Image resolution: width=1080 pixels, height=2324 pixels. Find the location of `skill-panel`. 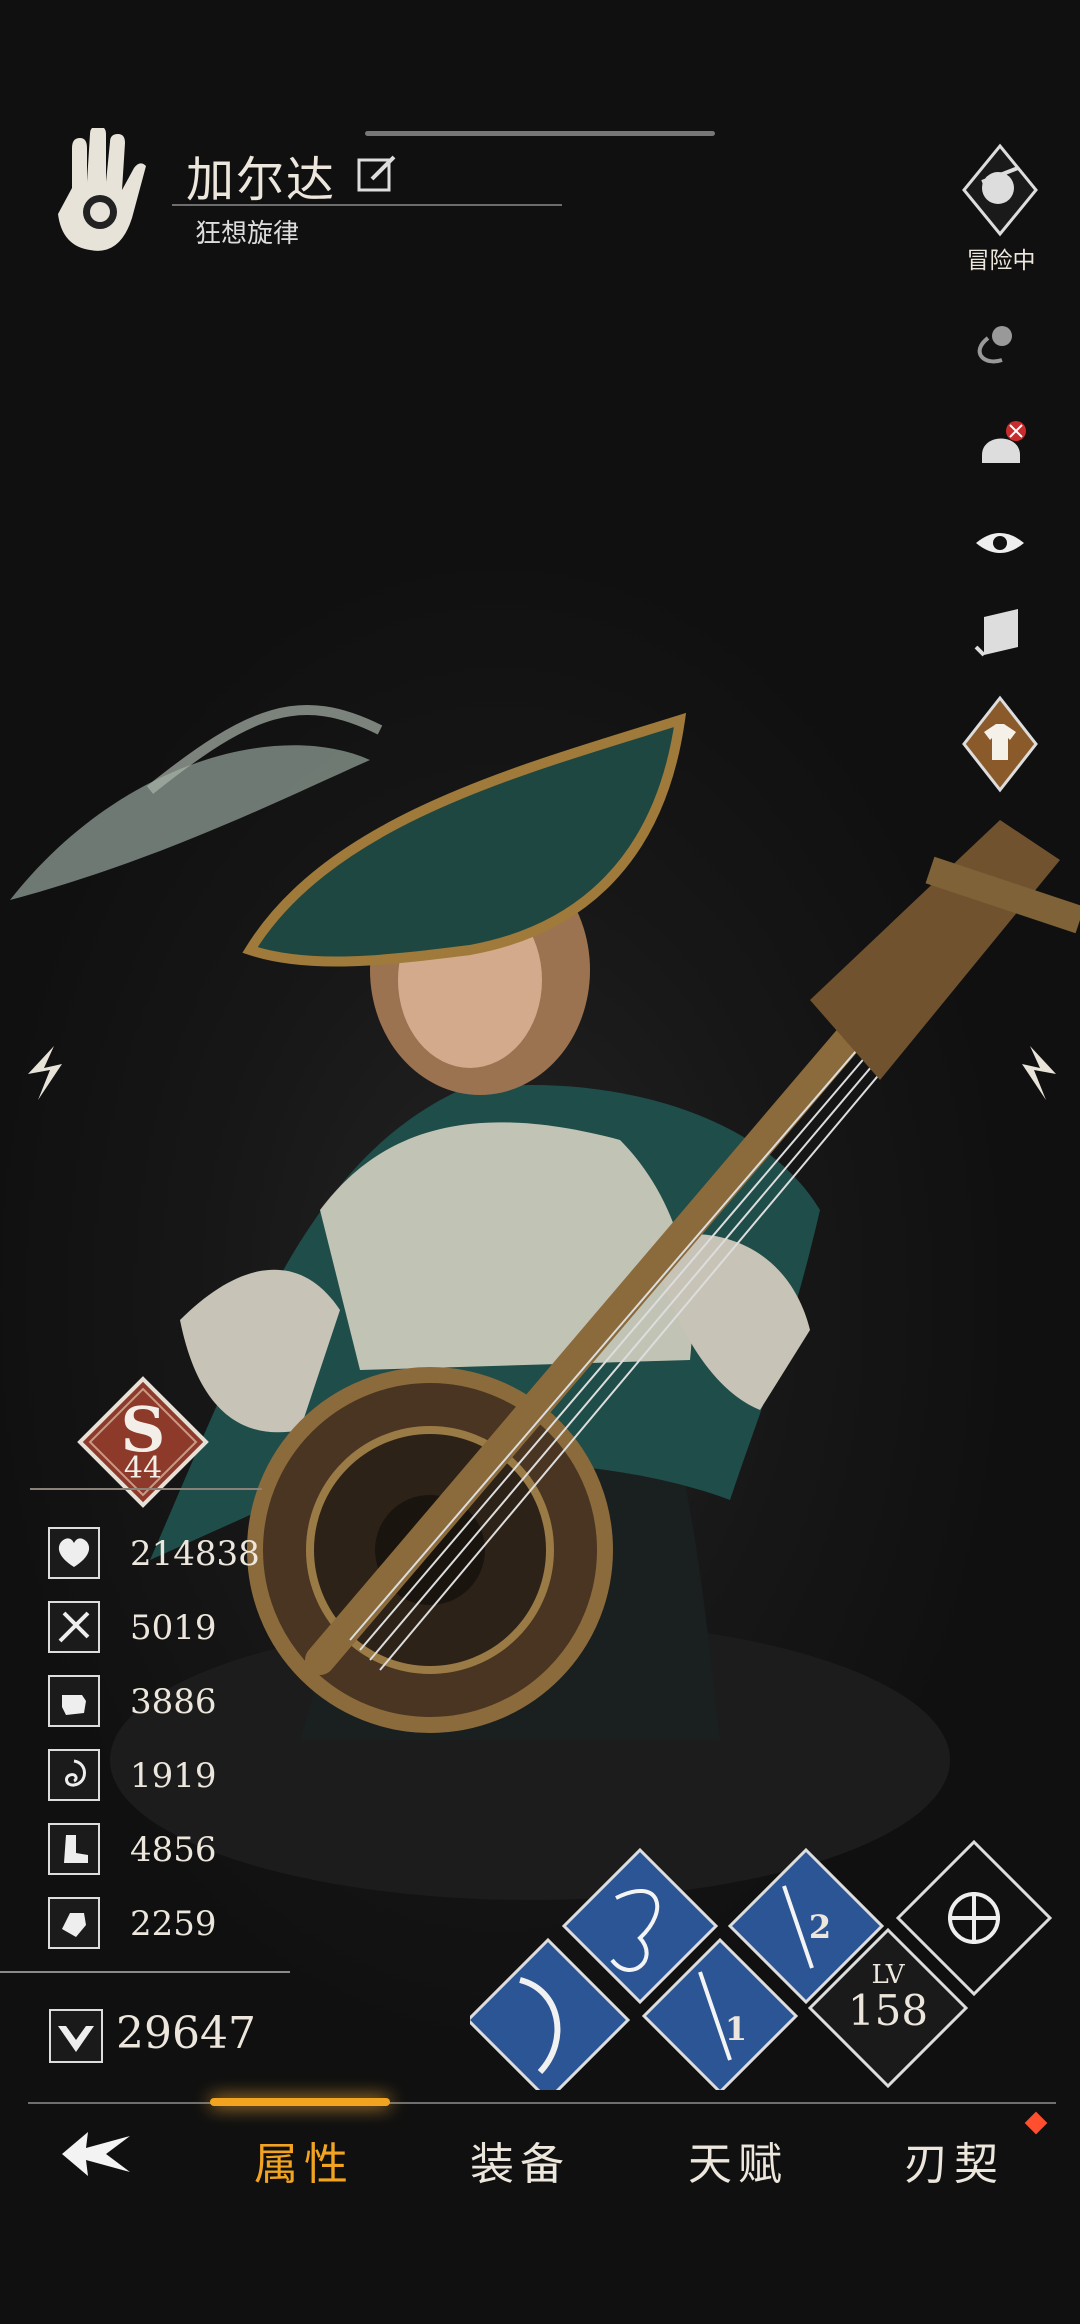

skill-panel is located at coordinates (761, 1964).